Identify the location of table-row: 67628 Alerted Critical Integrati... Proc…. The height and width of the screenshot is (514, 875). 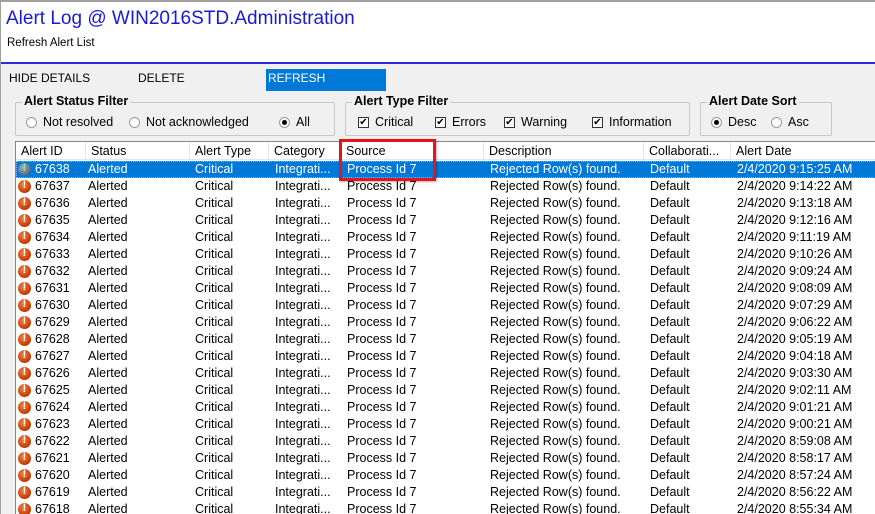
(445, 339).